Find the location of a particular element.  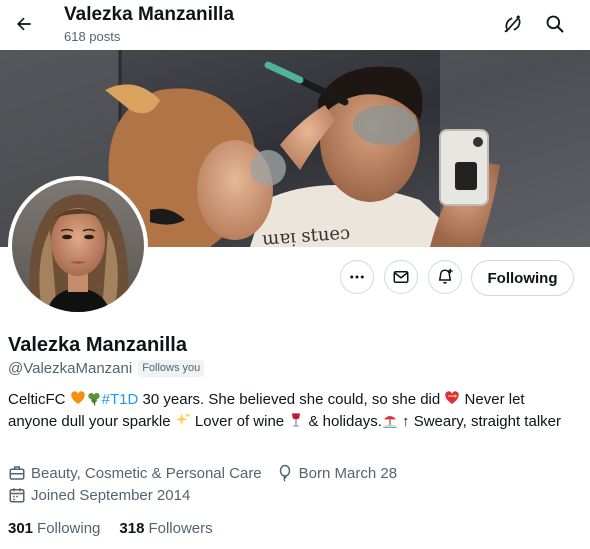

category-item: Beauty, Cosmetic & Personal Care is located at coordinates (135, 473).